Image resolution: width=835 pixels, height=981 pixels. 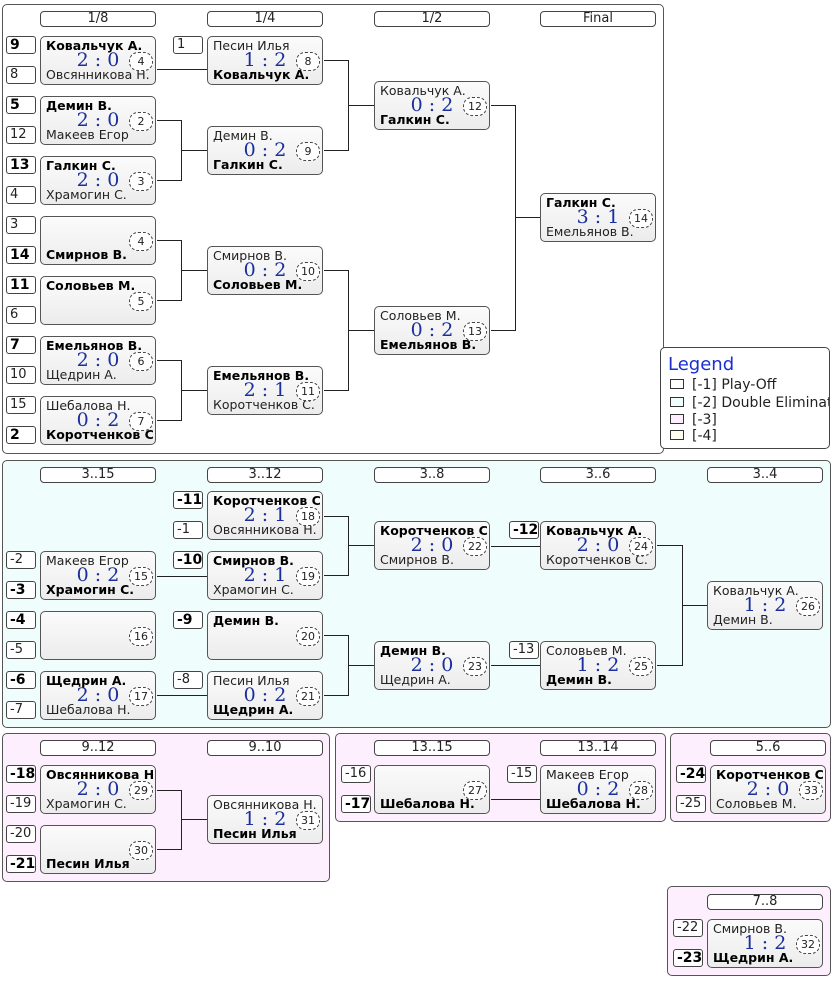 What do you see at coordinates (691, 804) in the screenshot?
I see `seed-badge: -25` at bounding box center [691, 804].